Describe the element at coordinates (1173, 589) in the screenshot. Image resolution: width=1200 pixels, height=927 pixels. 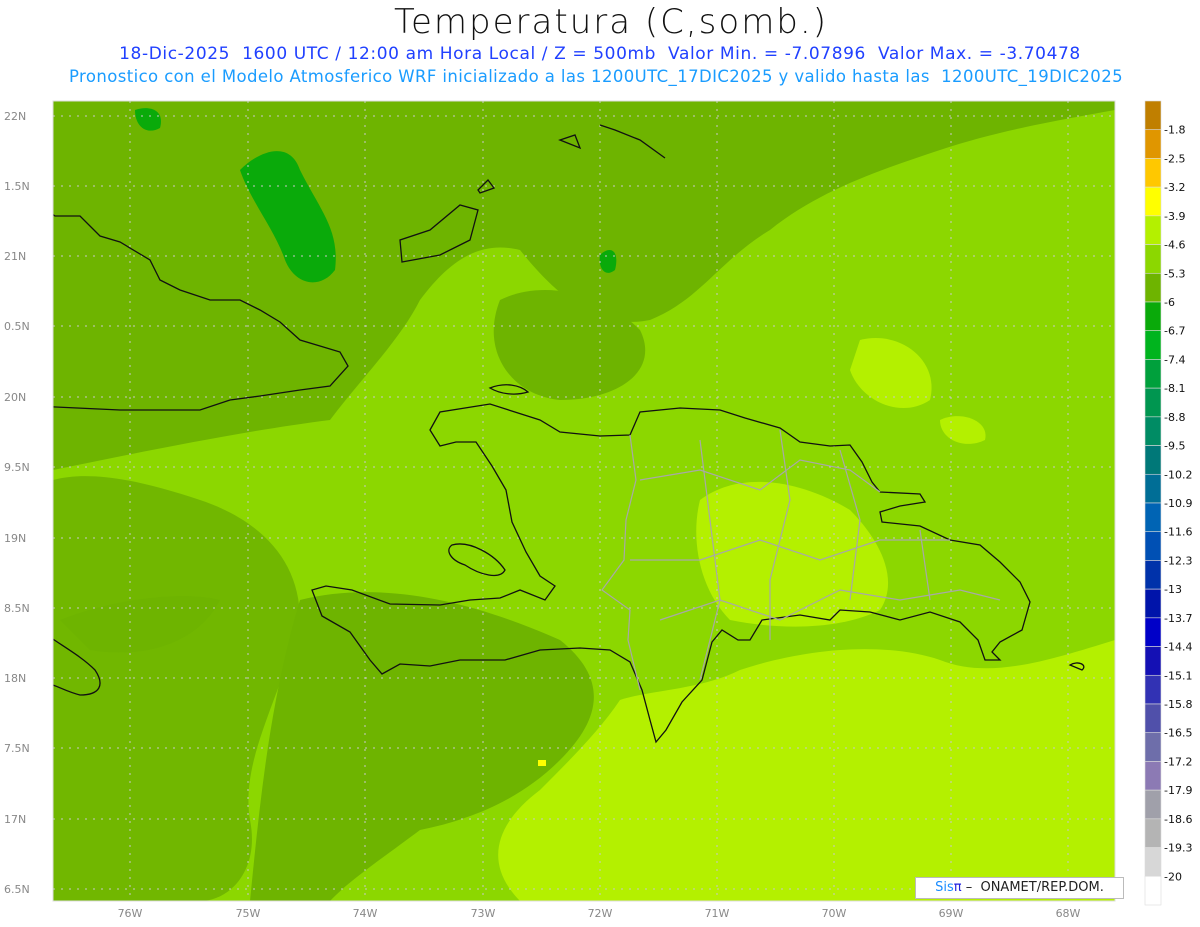
I see `colorbar-label: -13` at that location.